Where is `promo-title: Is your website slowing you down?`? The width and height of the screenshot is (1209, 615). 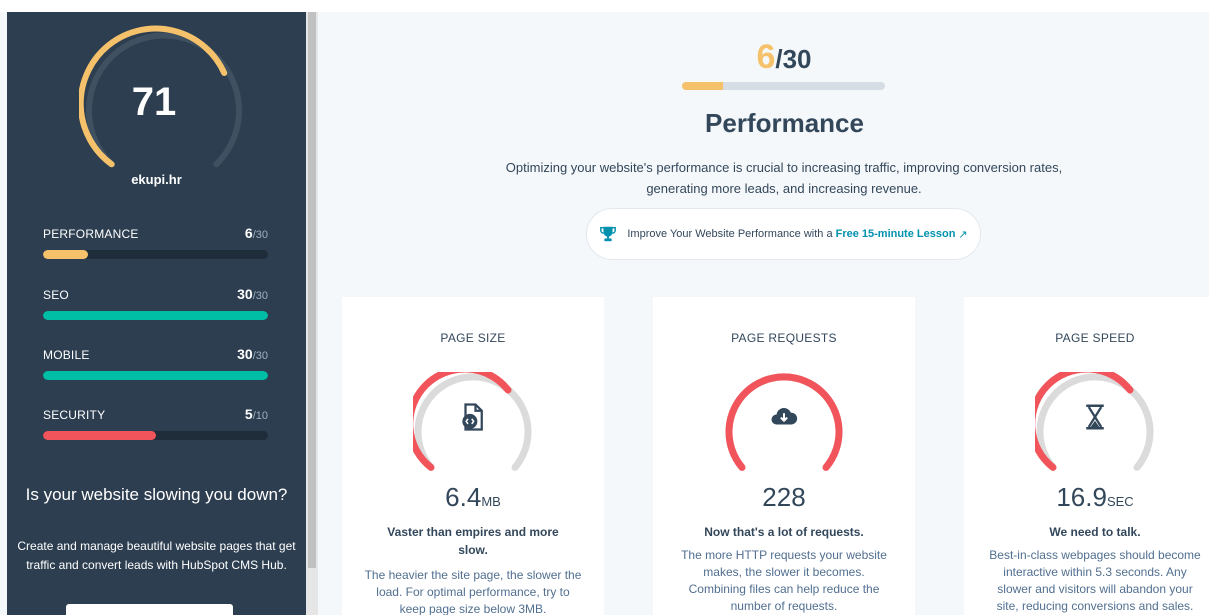 promo-title: Is your website slowing you down? is located at coordinates (156, 494).